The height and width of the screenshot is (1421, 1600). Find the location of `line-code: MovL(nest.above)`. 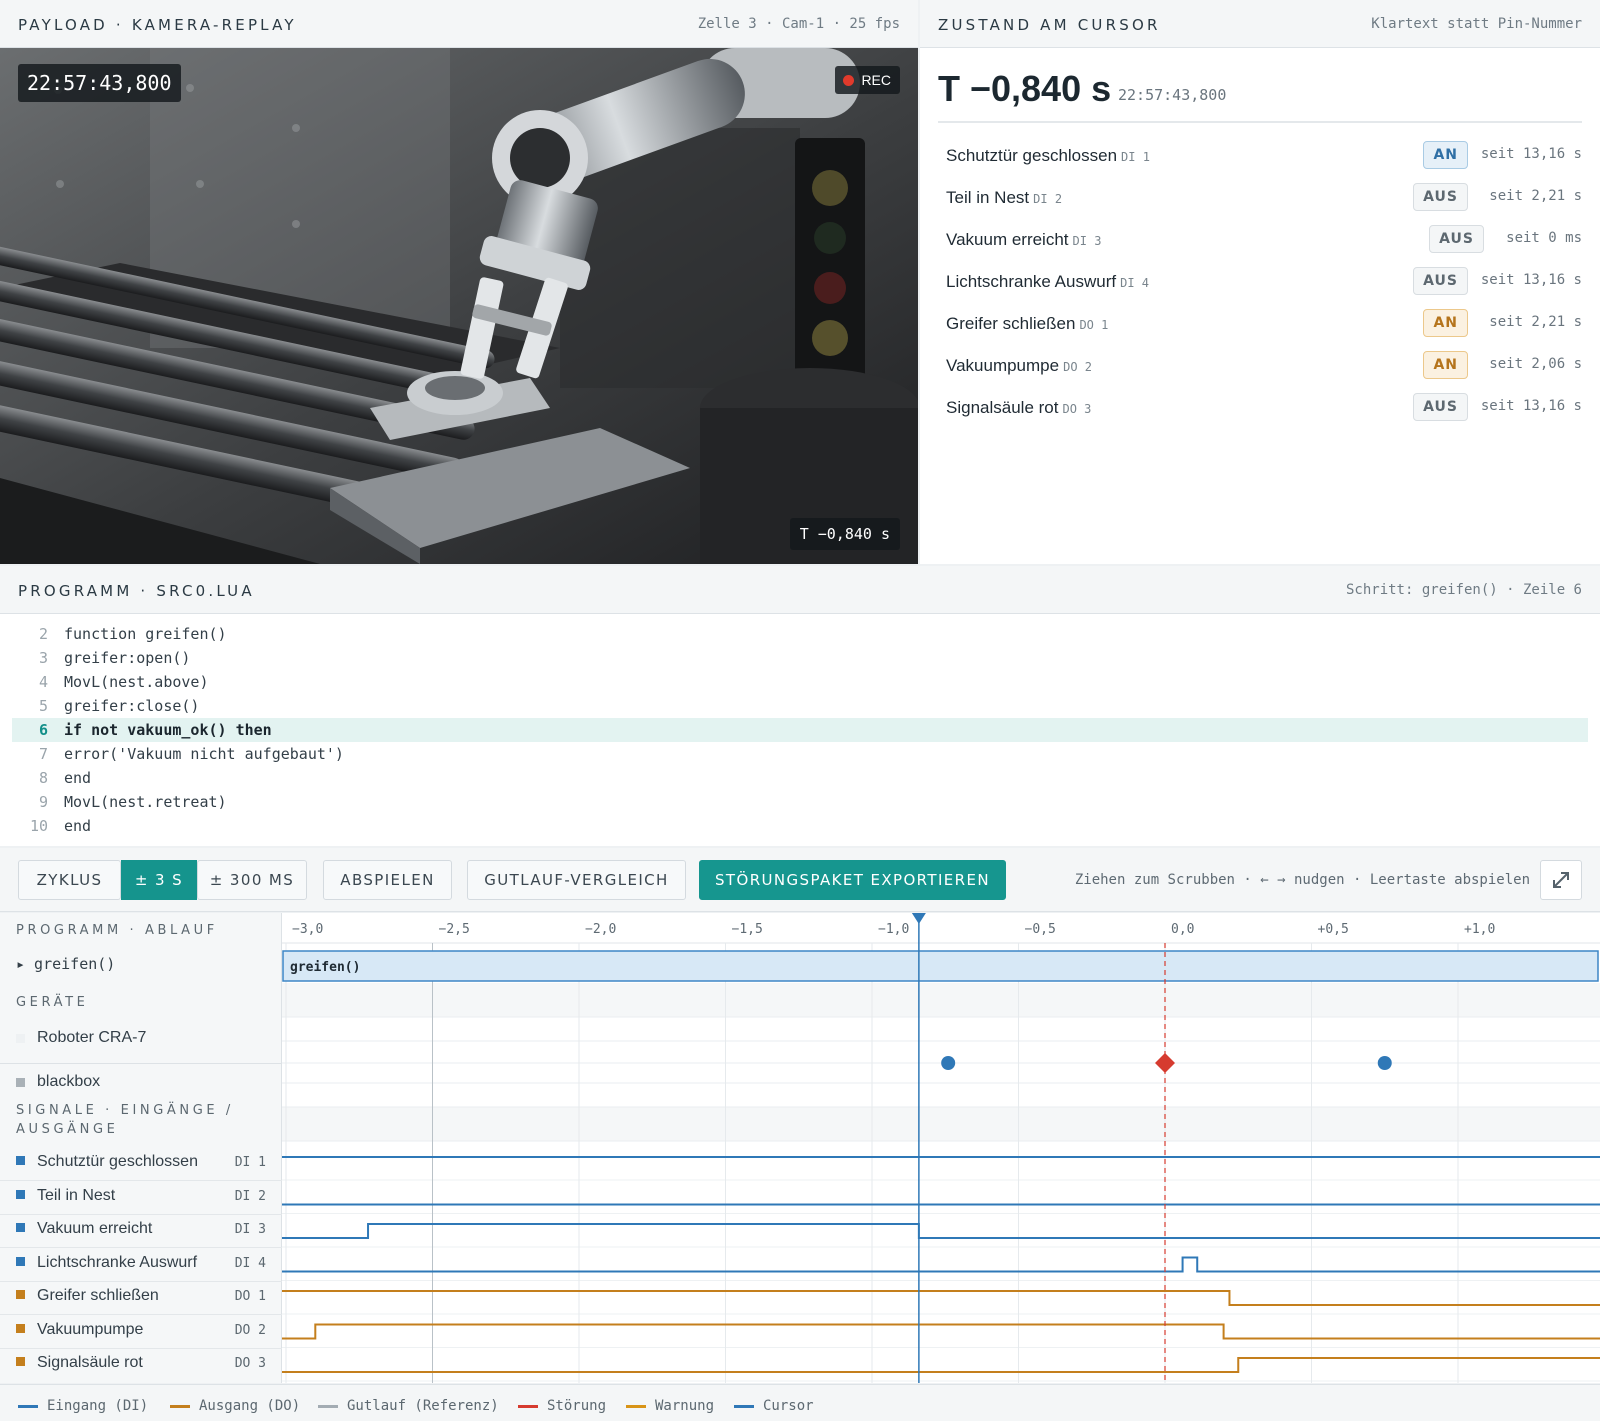

line-code: MovL(nest.above) is located at coordinates (136, 682).